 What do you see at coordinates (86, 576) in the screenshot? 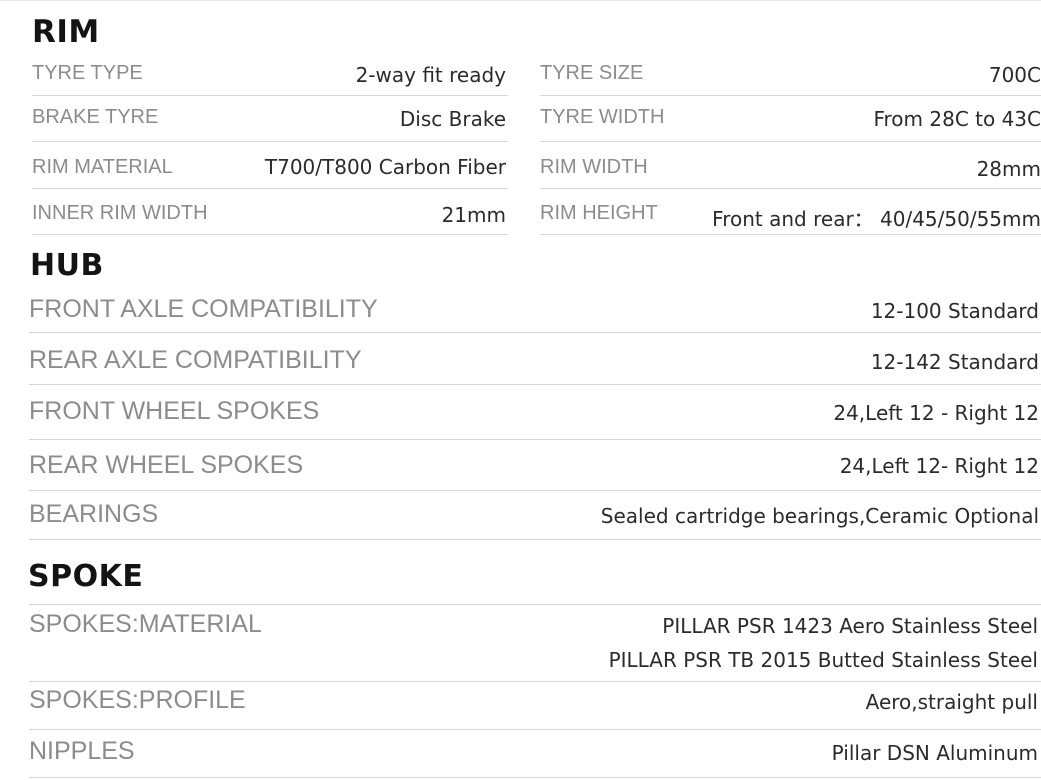
I see `spoke-title: SPOKE` at bounding box center [86, 576].